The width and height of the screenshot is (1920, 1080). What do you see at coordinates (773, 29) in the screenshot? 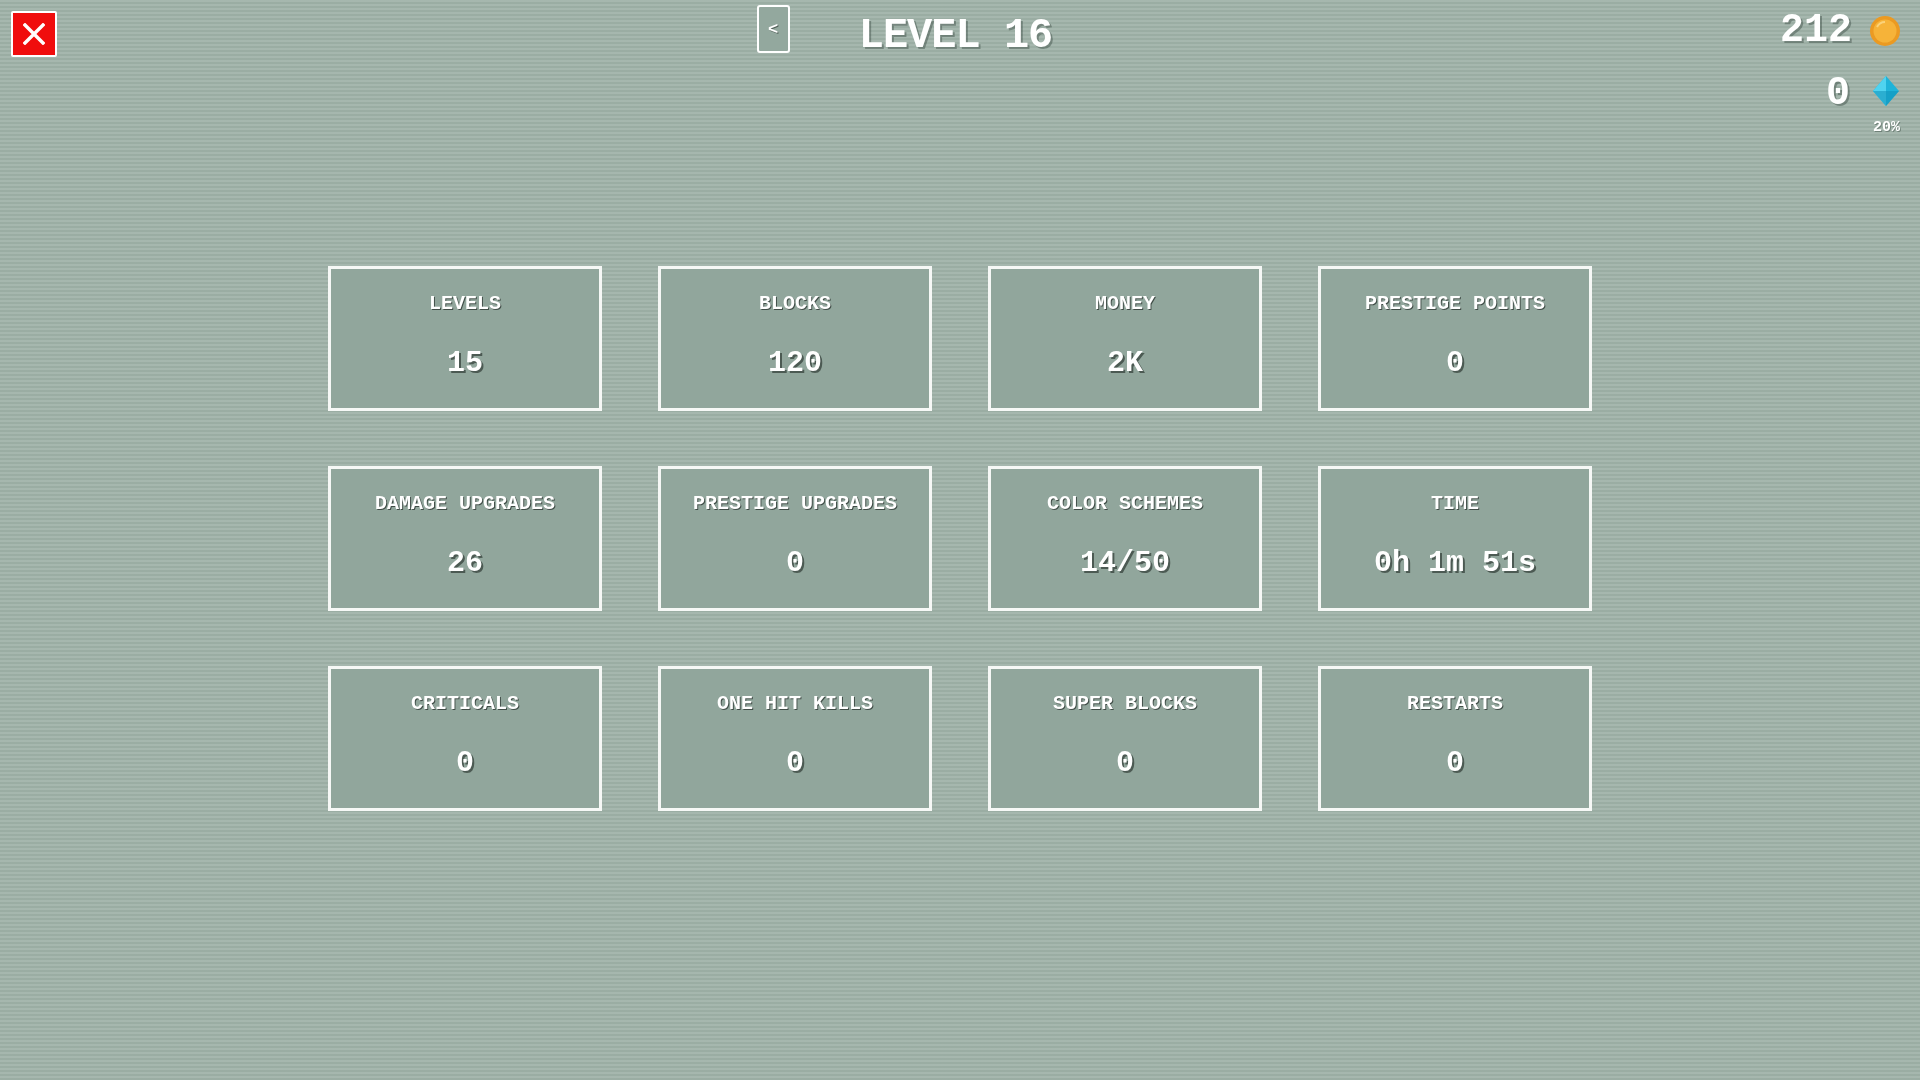
I see `back-button: <` at bounding box center [773, 29].